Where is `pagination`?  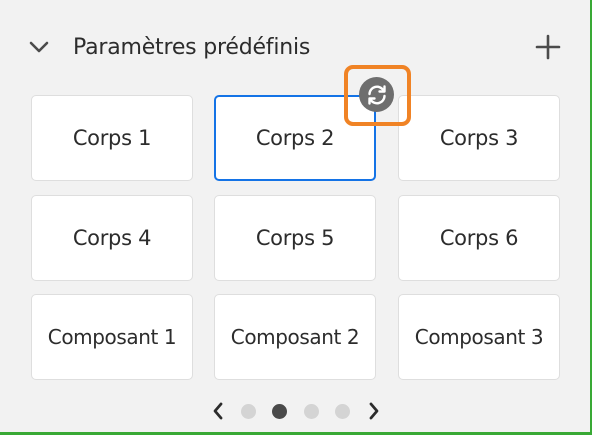
pagination is located at coordinates (296, 411).